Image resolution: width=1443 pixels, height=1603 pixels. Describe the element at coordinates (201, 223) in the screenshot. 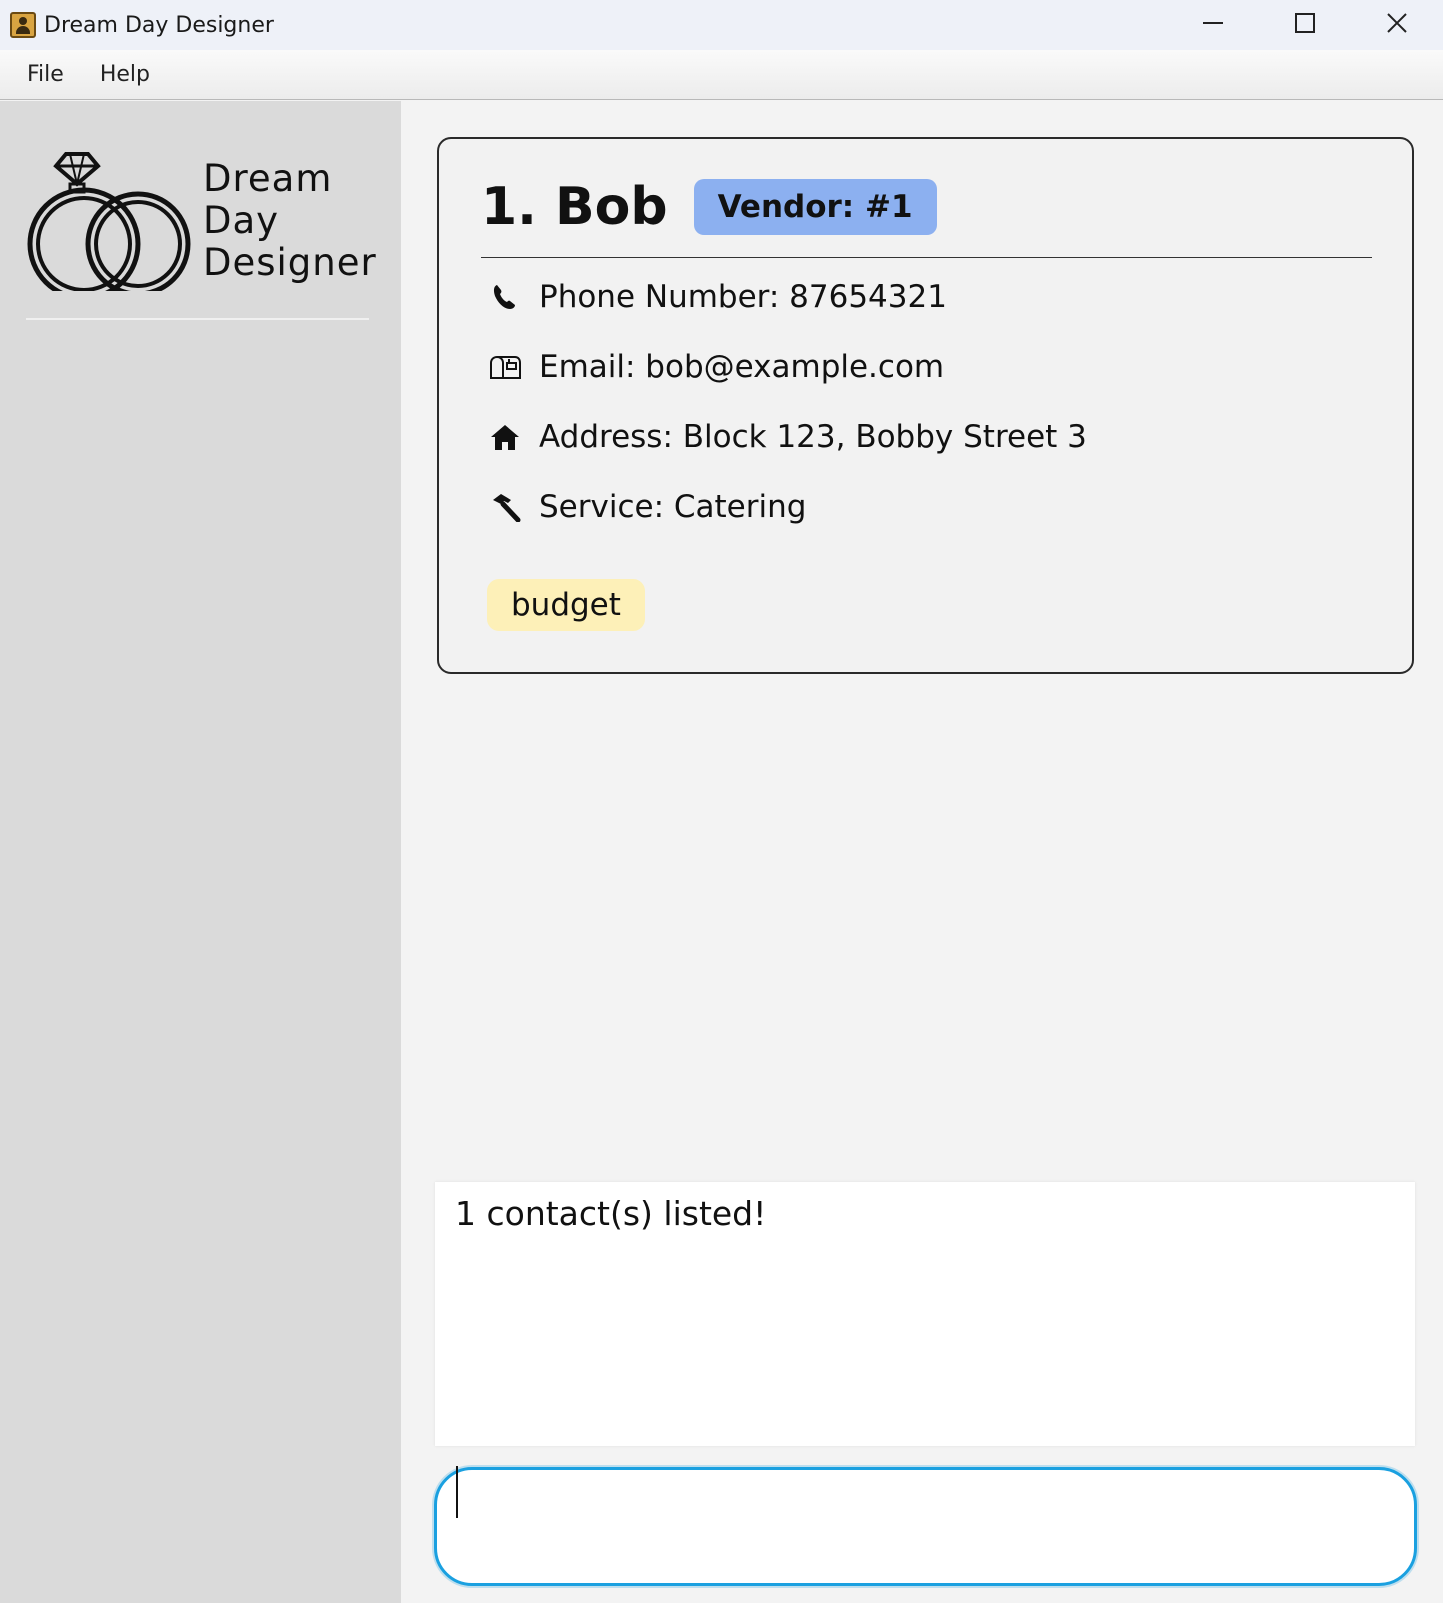

I see `app-logo: Dream Day Designer` at that location.